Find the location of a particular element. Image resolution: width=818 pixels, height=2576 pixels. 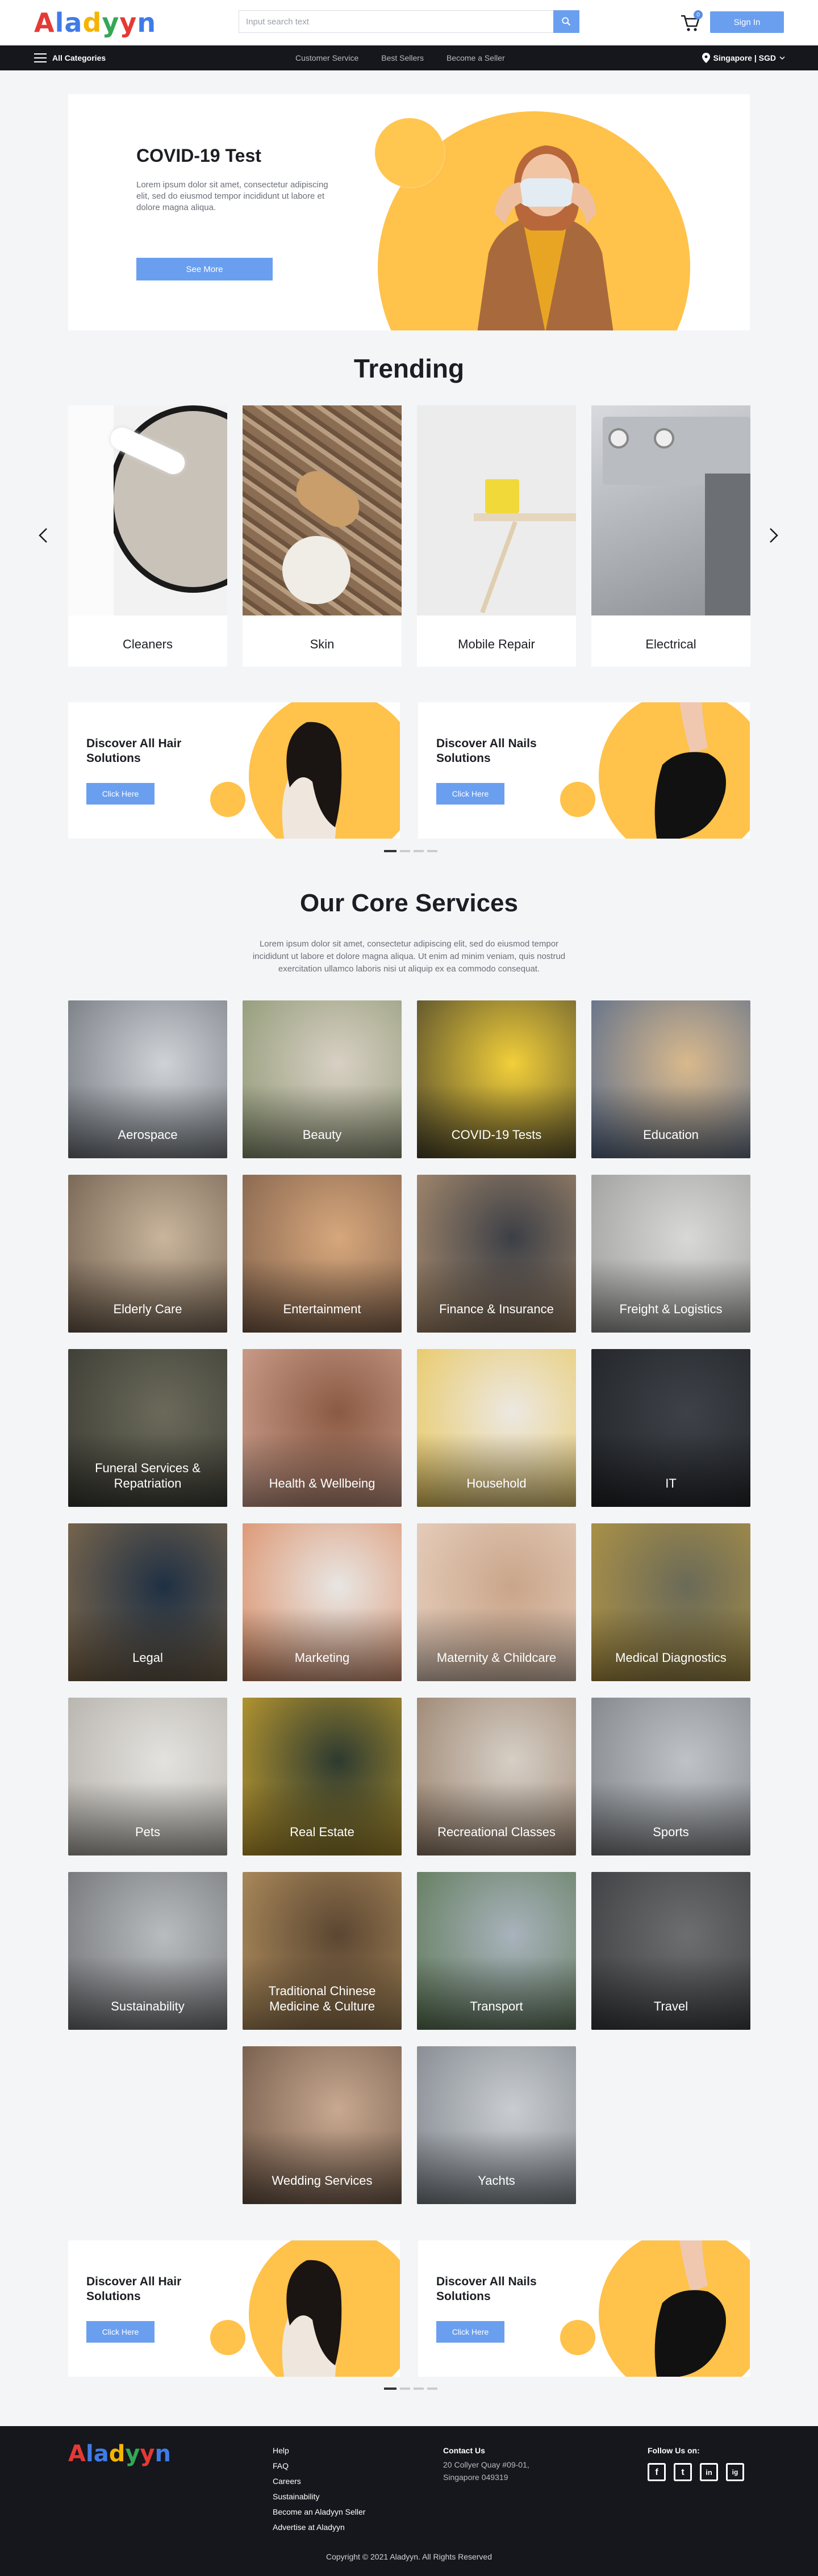

service-label: Transport is located at coordinates (496, 2006).